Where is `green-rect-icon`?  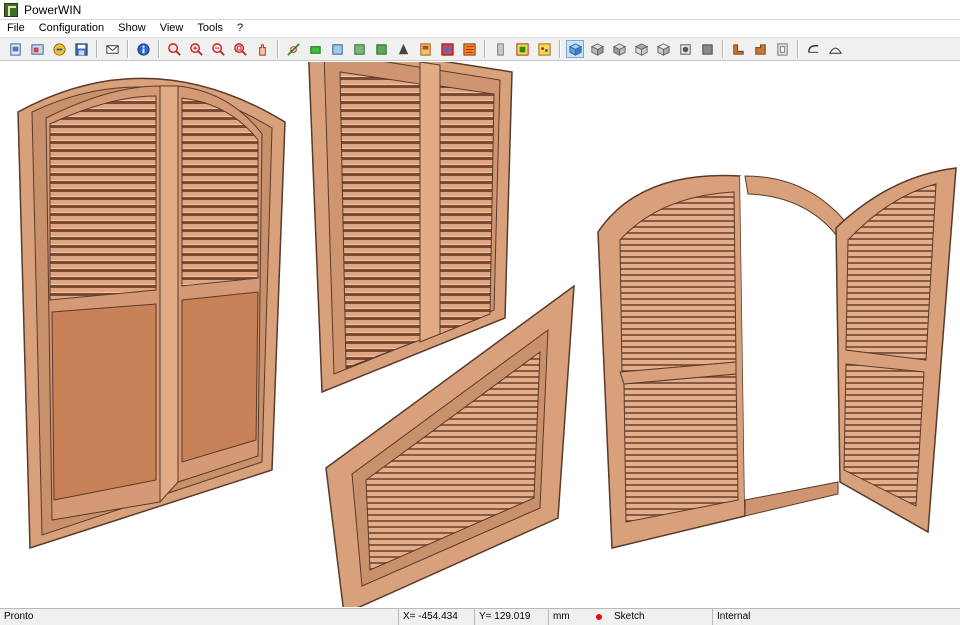 green-rect-icon is located at coordinates (315, 49).